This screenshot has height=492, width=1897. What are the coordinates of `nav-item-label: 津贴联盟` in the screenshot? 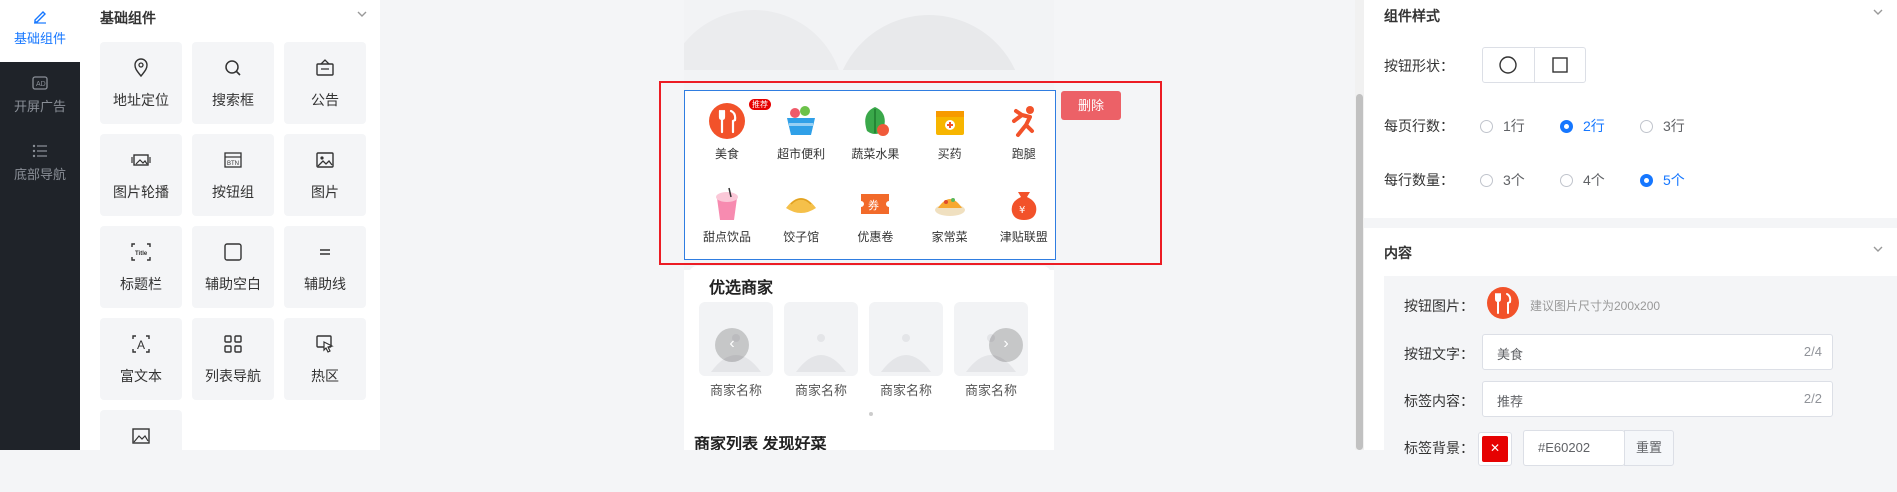 It's located at (1023, 237).